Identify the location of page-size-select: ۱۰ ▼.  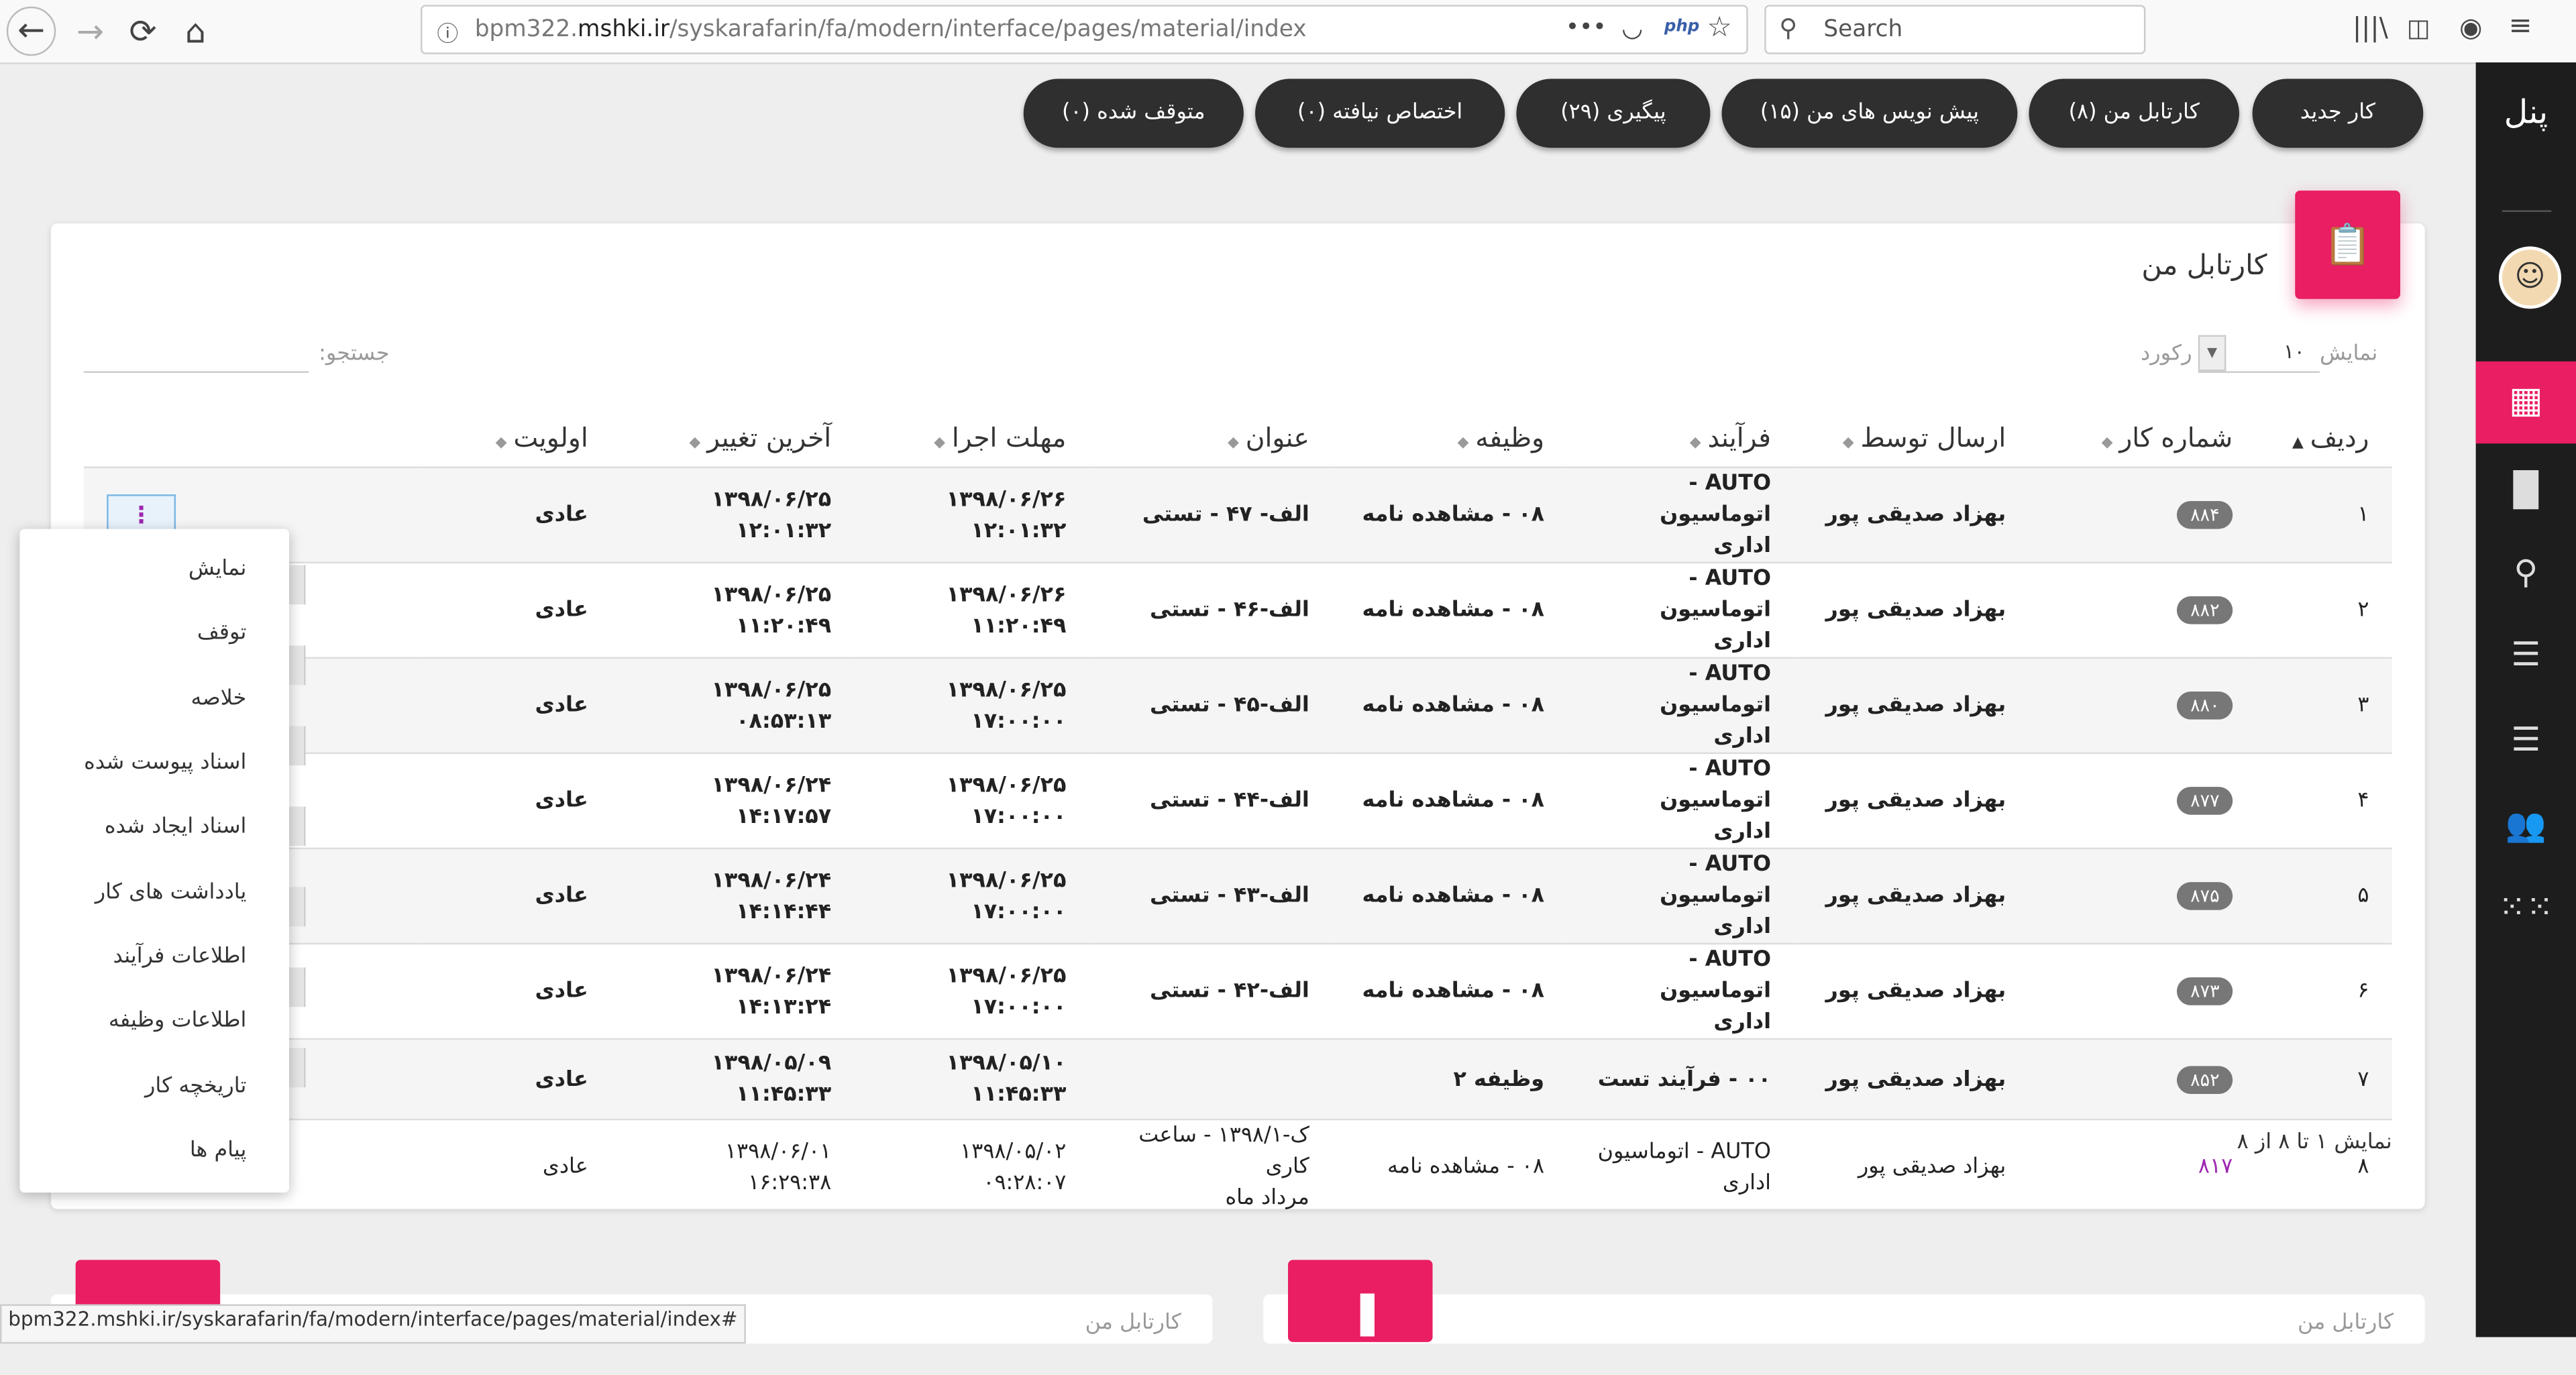
(2259, 354).